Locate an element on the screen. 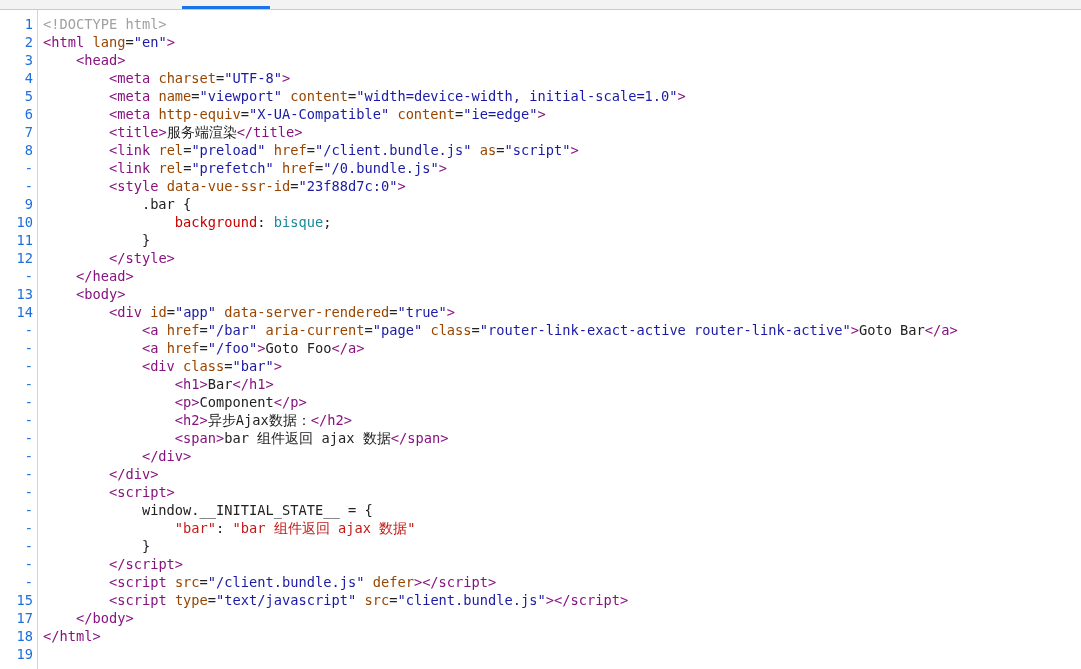 This screenshot has width=1081, height=669. tag-text: </script> is located at coordinates (146, 564).